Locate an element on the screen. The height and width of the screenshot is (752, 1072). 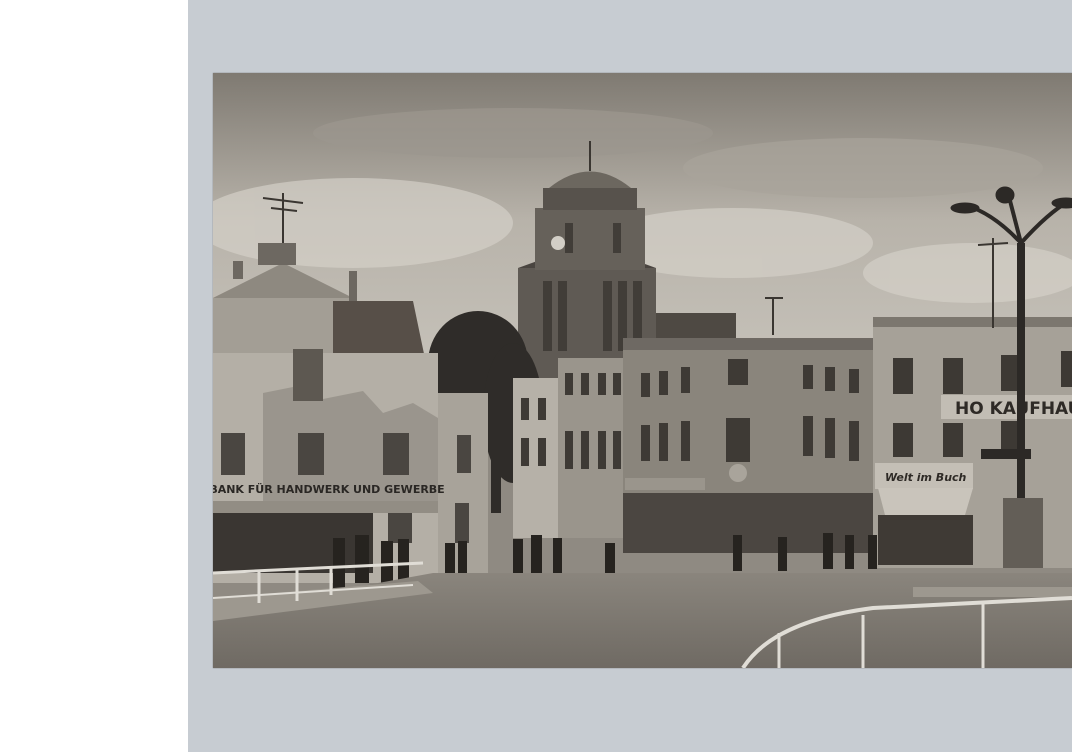
bank-sign: BANK FÜR HANDWERK UND GEWERBE is located at coordinates (329, 489).